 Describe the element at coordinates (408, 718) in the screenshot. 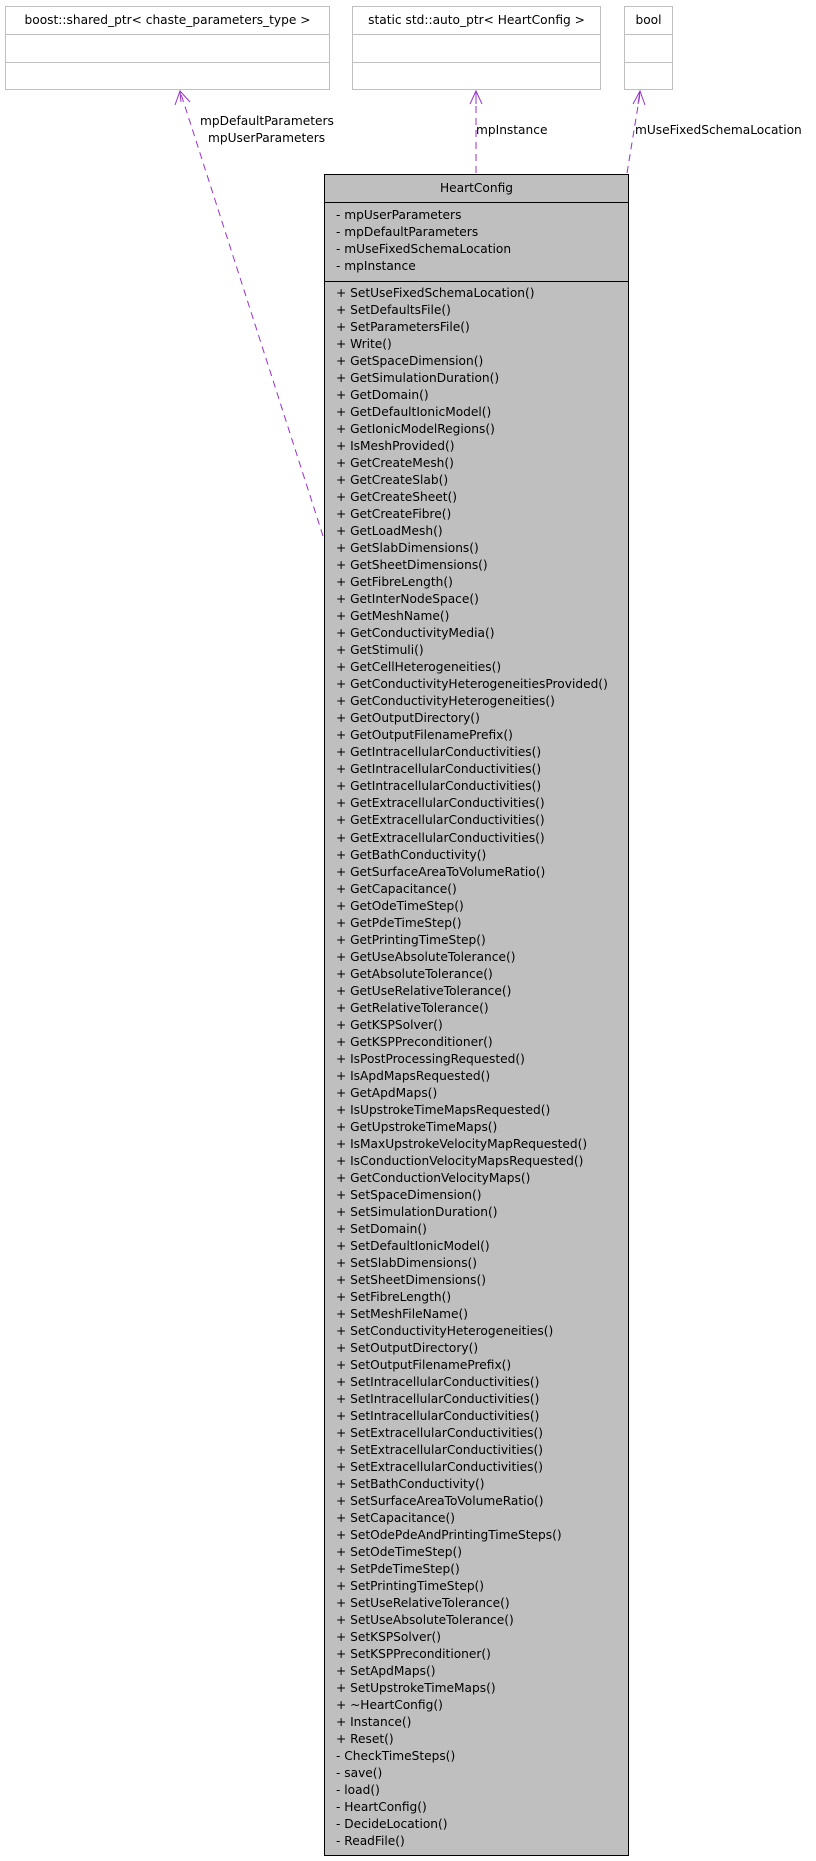

I see `method-item: + GetOutputDirectory()` at that location.